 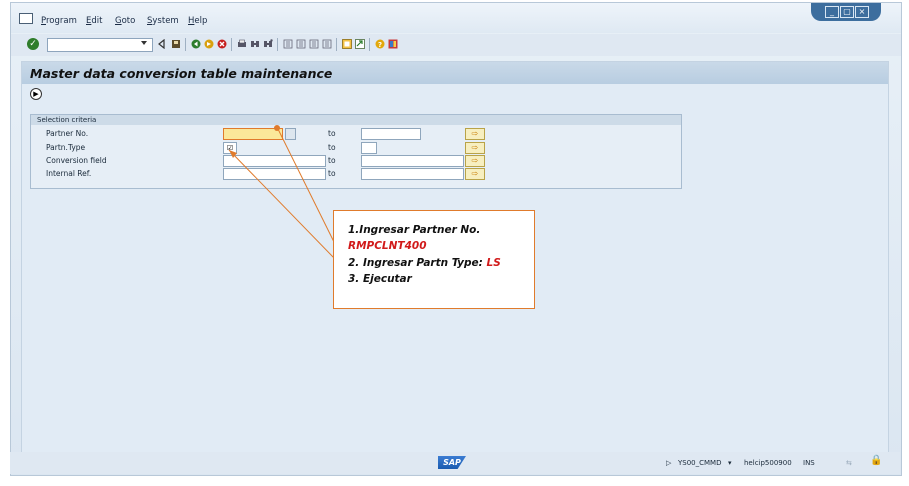 I want to click on input-mode: INS, so click(x=809, y=463).